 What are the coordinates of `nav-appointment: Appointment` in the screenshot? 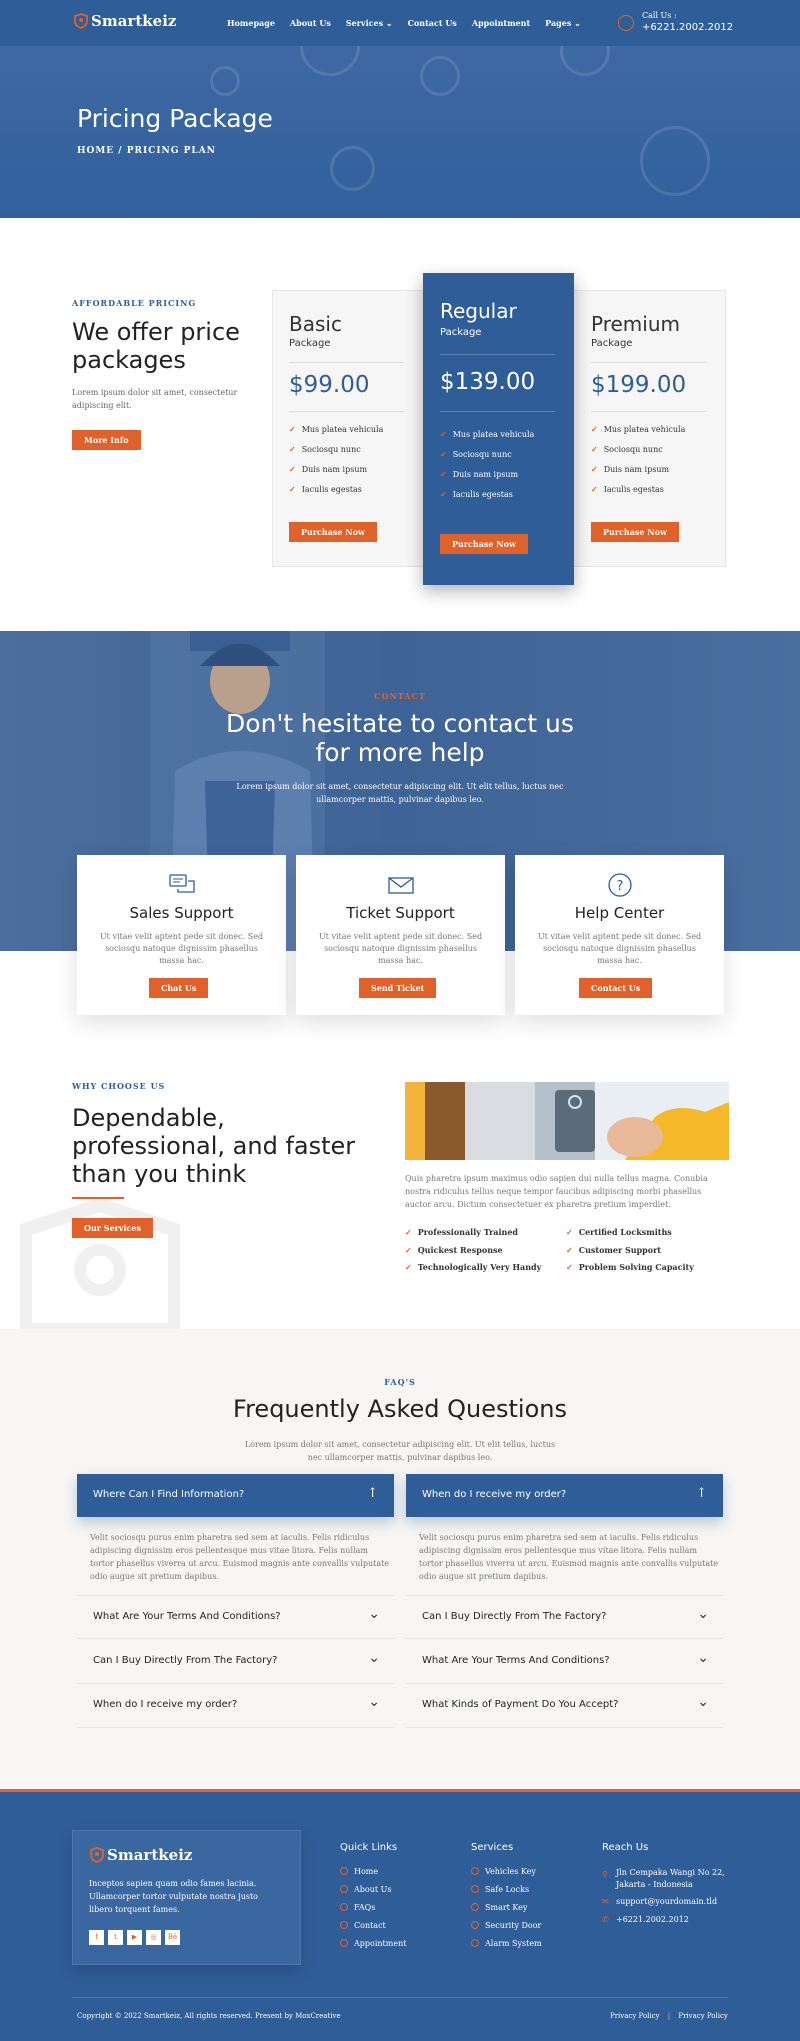 It's located at (501, 23).